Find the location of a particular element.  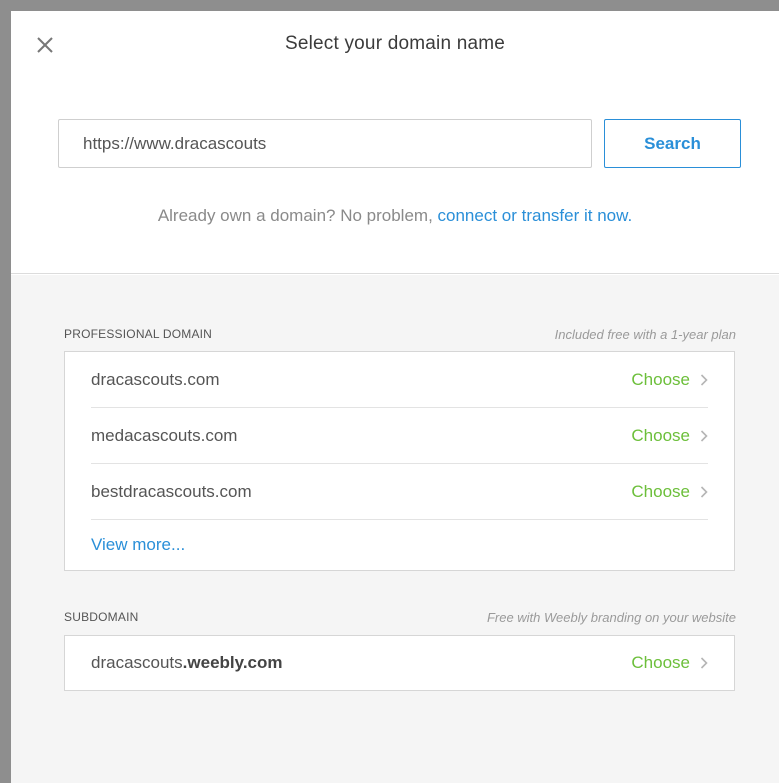

domain-row: bestdracascouts.com Choose is located at coordinates (399, 492).